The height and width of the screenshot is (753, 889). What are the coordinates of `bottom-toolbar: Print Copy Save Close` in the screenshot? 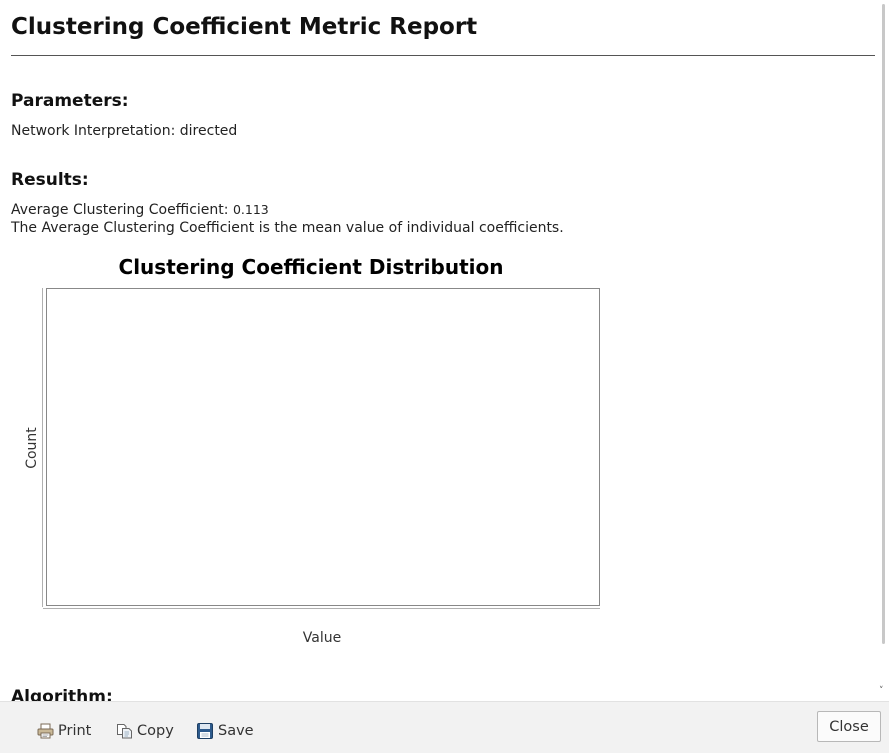 It's located at (444, 727).